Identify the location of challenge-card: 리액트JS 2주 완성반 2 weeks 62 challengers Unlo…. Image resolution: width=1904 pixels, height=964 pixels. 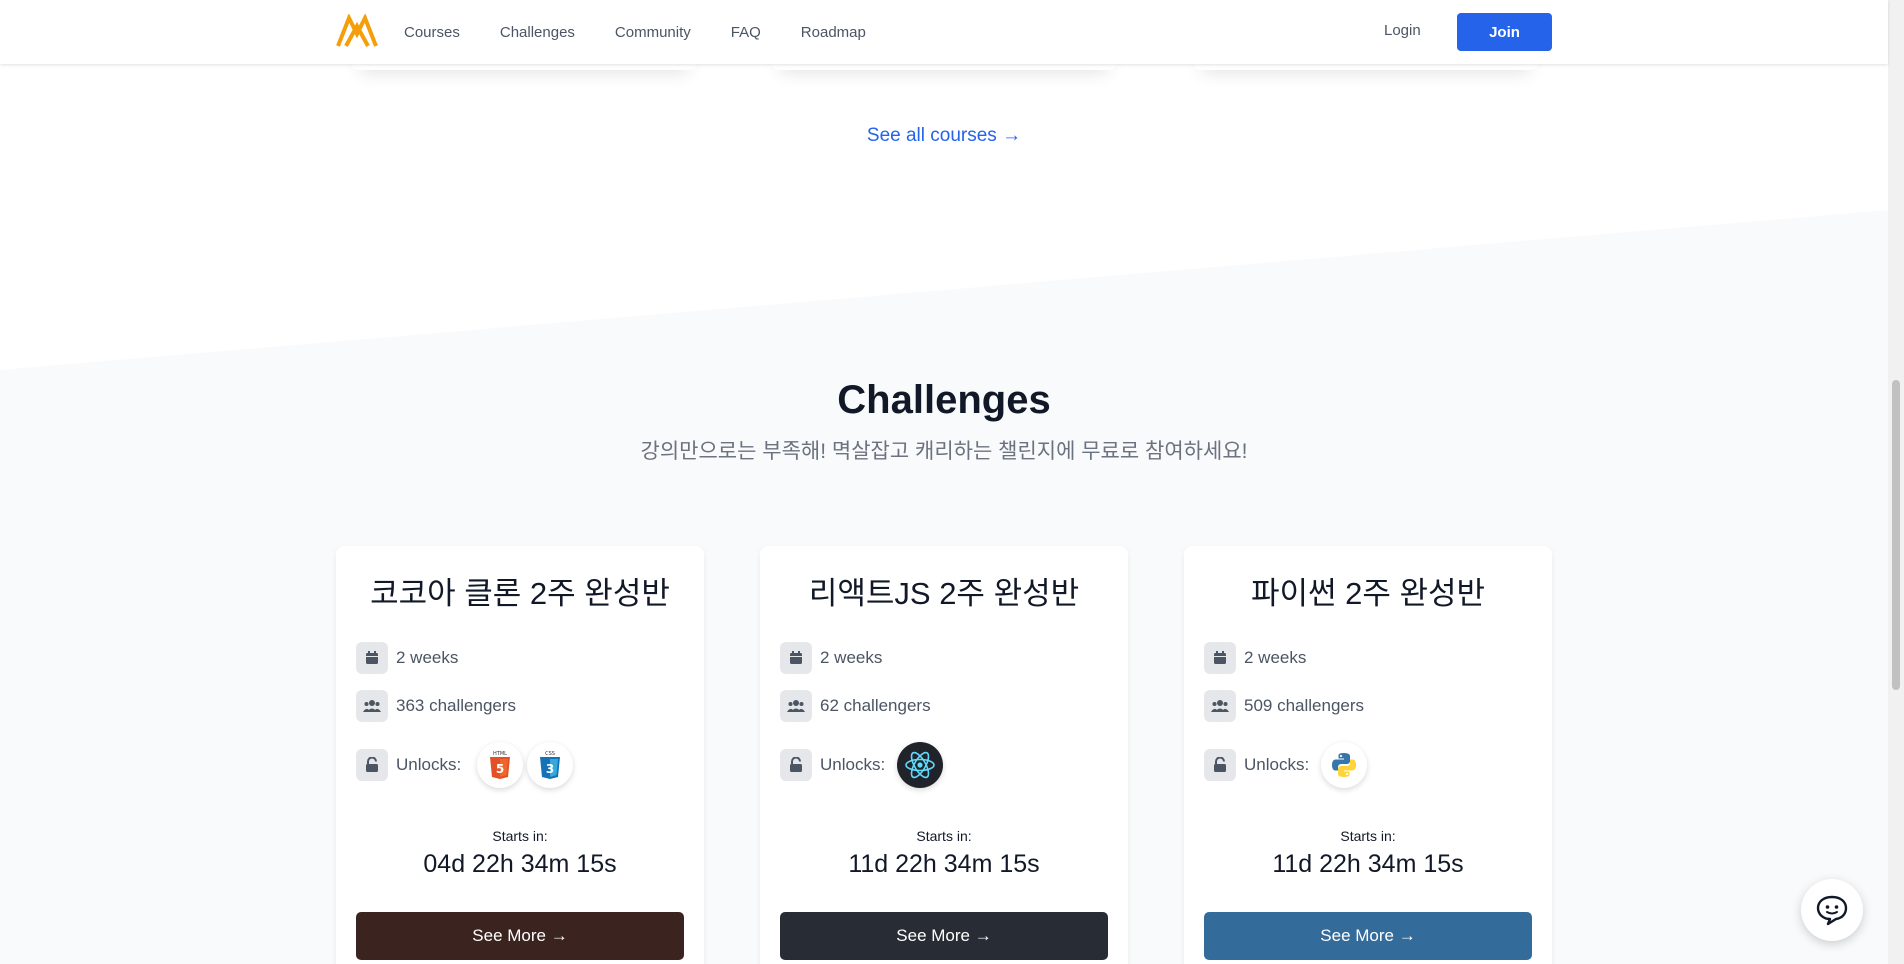
(944, 755).